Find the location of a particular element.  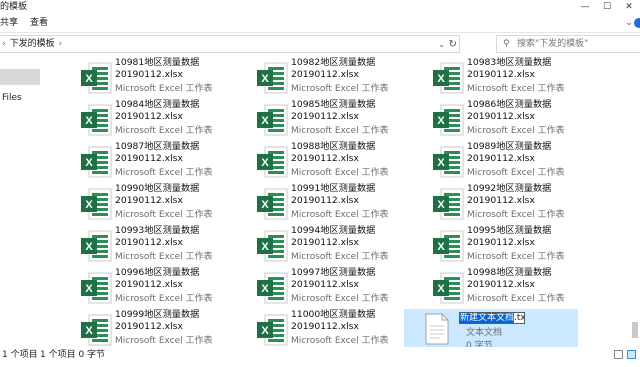

new-text-document-tile: 新建文本文档.txt文本文档0 字节 is located at coordinates (491, 330).